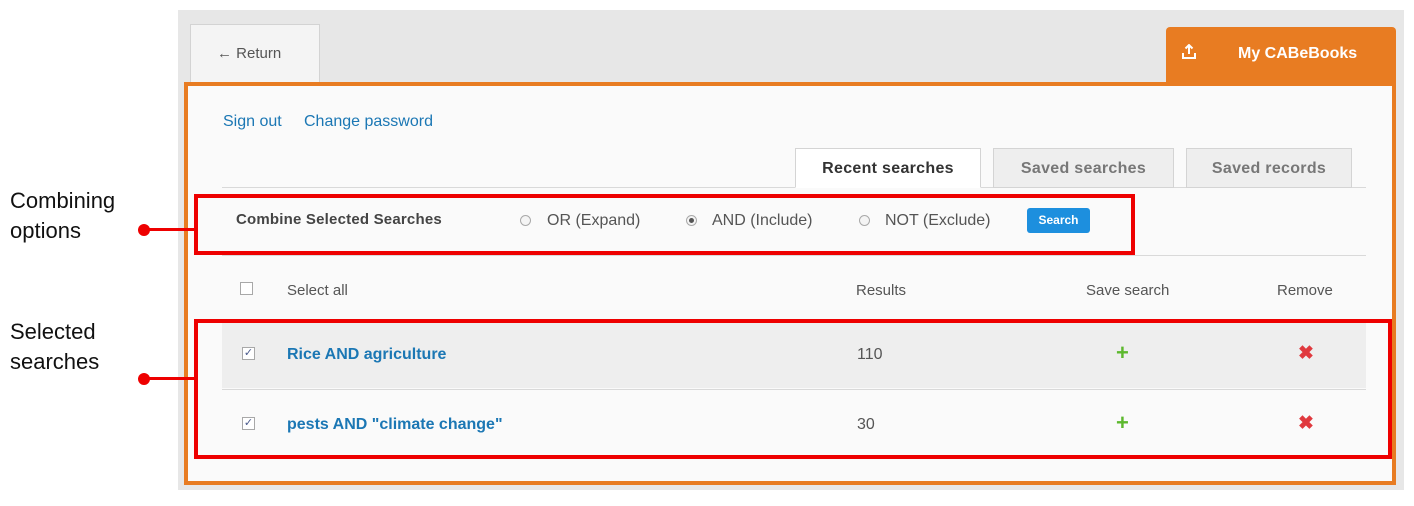 This screenshot has height=506, width=1414. Describe the element at coordinates (249, 53) in the screenshot. I see `return-label: ← Return` at that location.